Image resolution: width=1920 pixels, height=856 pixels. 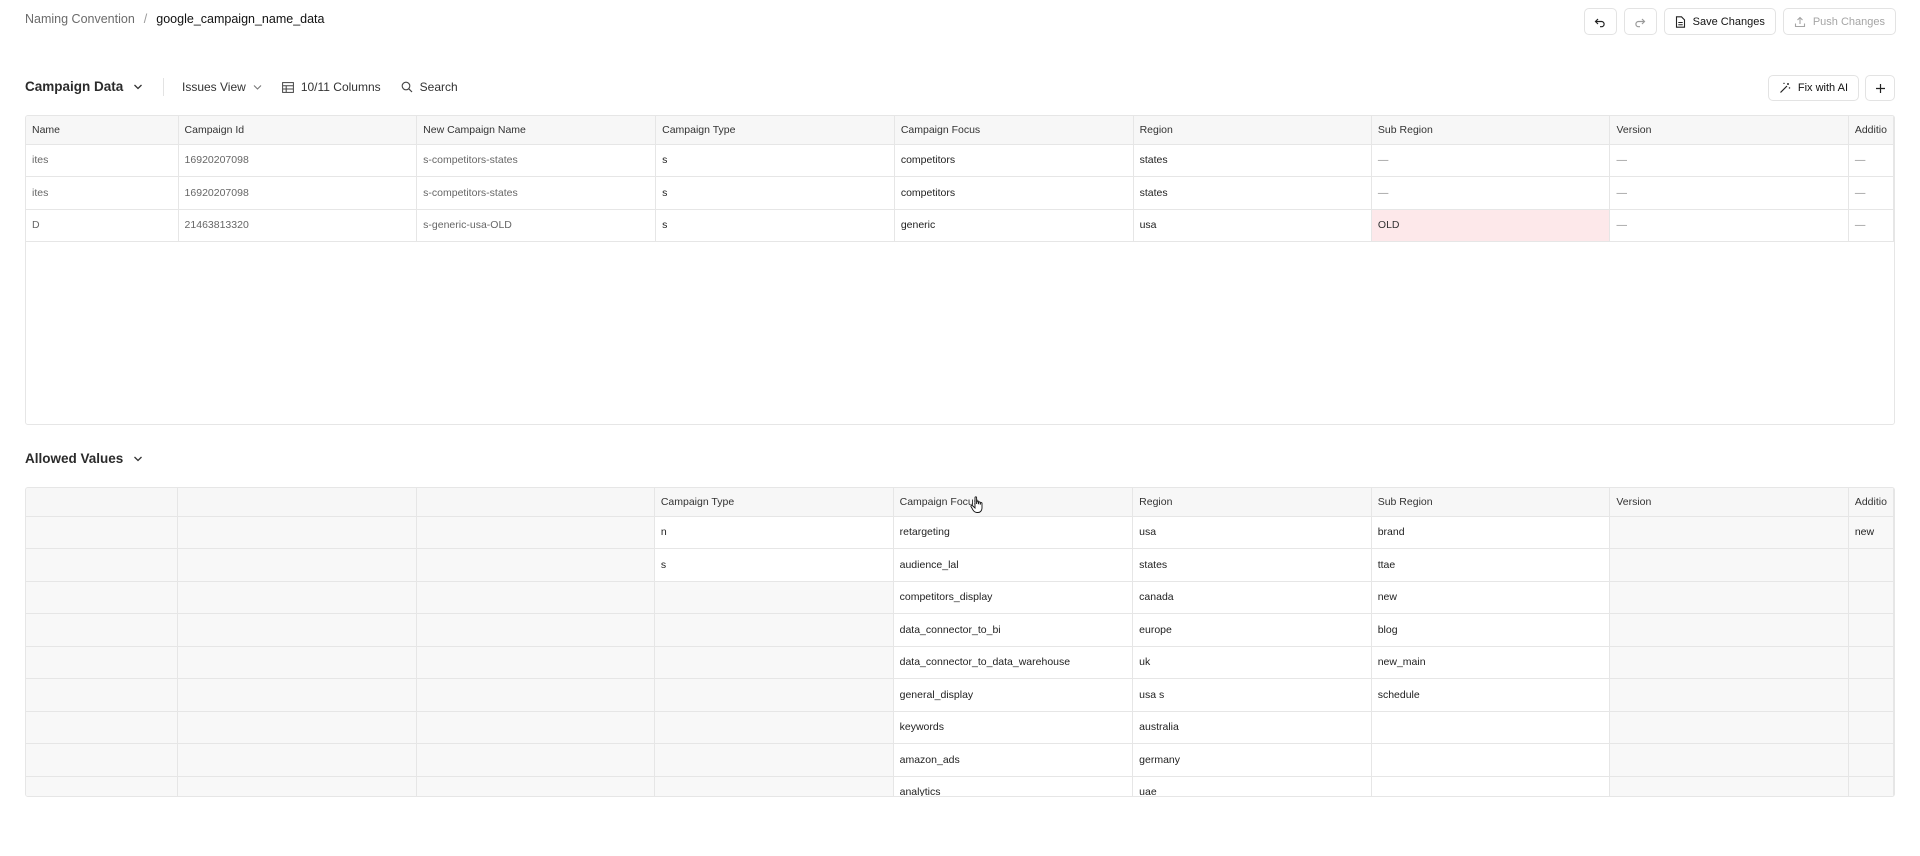 What do you see at coordinates (1013, 760) in the screenshot?
I see `table-cell: amazon_ads` at bounding box center [1013, 760].